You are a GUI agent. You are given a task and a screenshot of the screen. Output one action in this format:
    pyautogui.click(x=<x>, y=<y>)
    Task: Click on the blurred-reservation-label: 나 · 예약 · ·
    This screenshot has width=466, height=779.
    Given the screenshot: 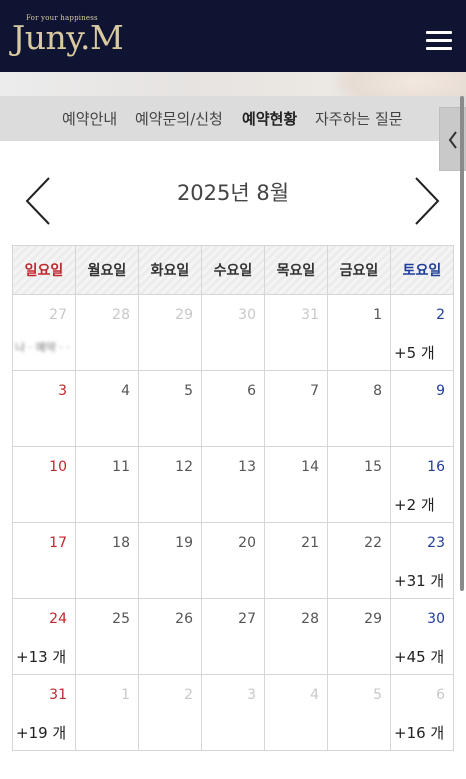 What is the action you would take?
    pyautogui.click(x=43, y=346)
    